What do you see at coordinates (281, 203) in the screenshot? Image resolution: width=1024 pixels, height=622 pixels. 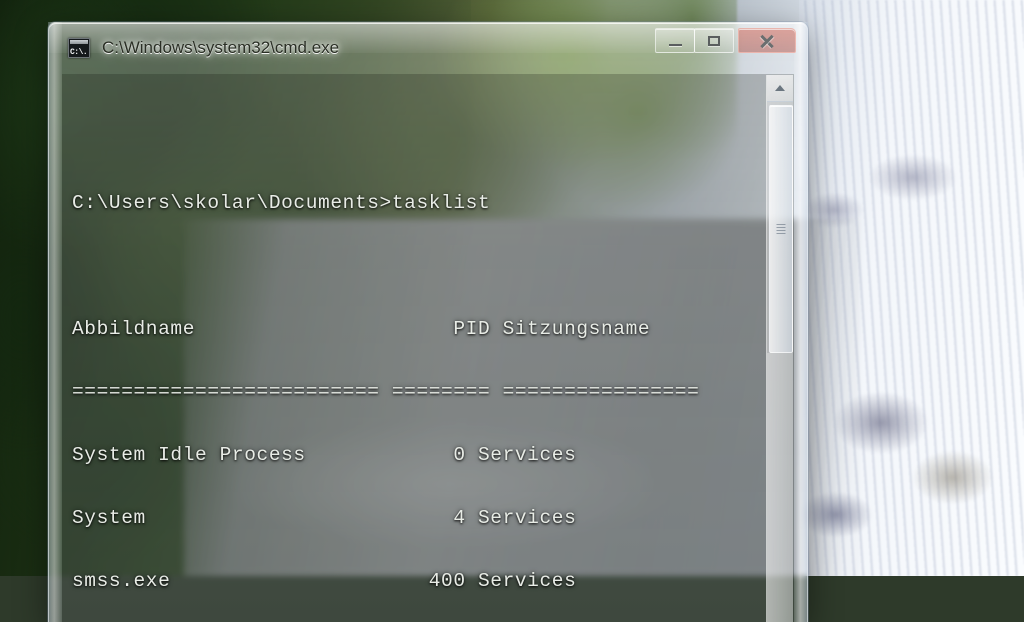 I see `console-prompt-line: C:\Users\skolar\Documents>tasklist` at bounding box center [281, 203].